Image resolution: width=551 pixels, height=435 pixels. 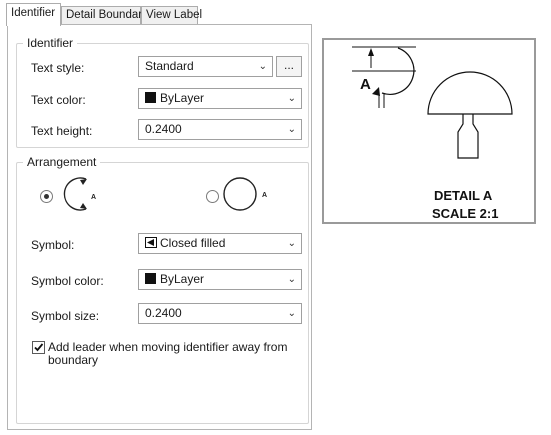 I want to click on tab-detail-boundary: Detail Boundary, so click(x=104, y=15).